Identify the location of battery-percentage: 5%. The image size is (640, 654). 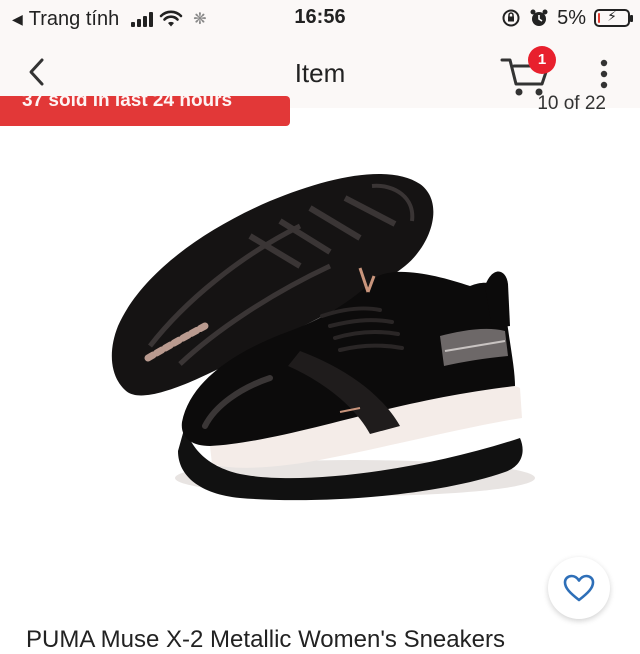
(571, 17).